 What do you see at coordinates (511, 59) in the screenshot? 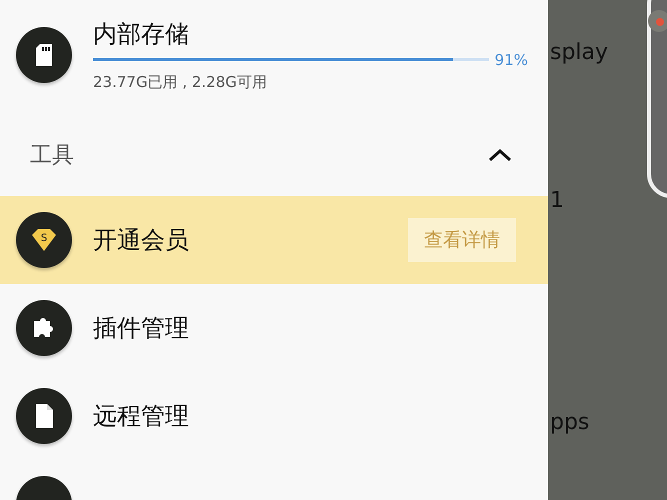
I see `storage-percent: 91%` at bounding box center [511, 59].